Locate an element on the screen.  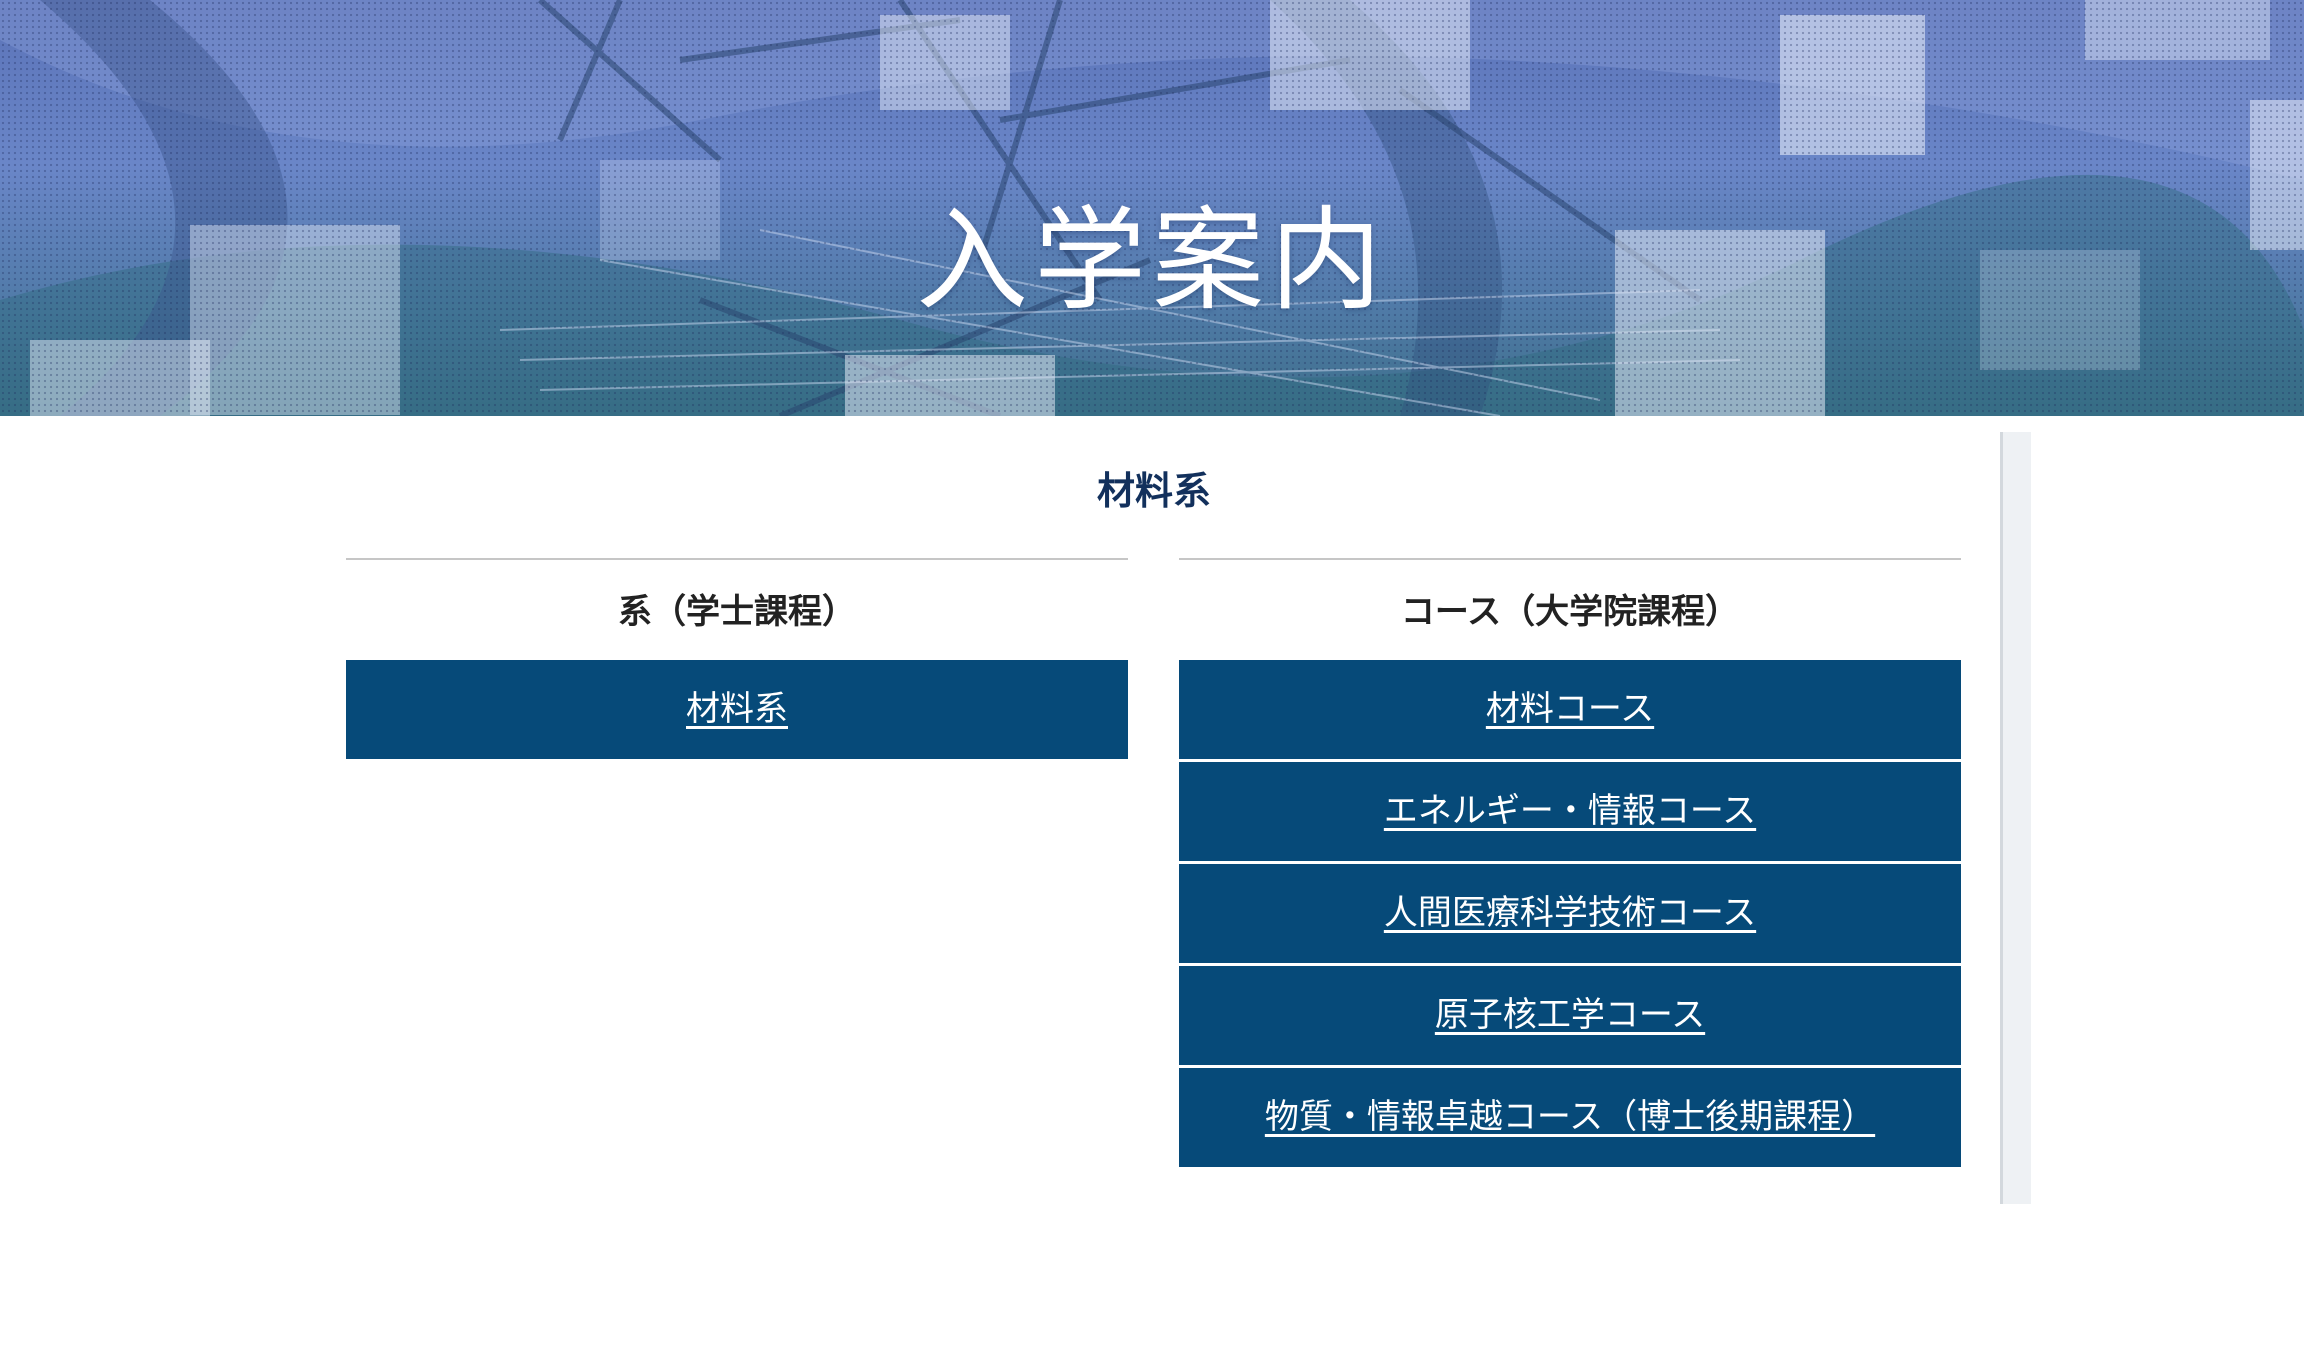
link-materials-department: 材料系 is located at coordinates (737, 709).